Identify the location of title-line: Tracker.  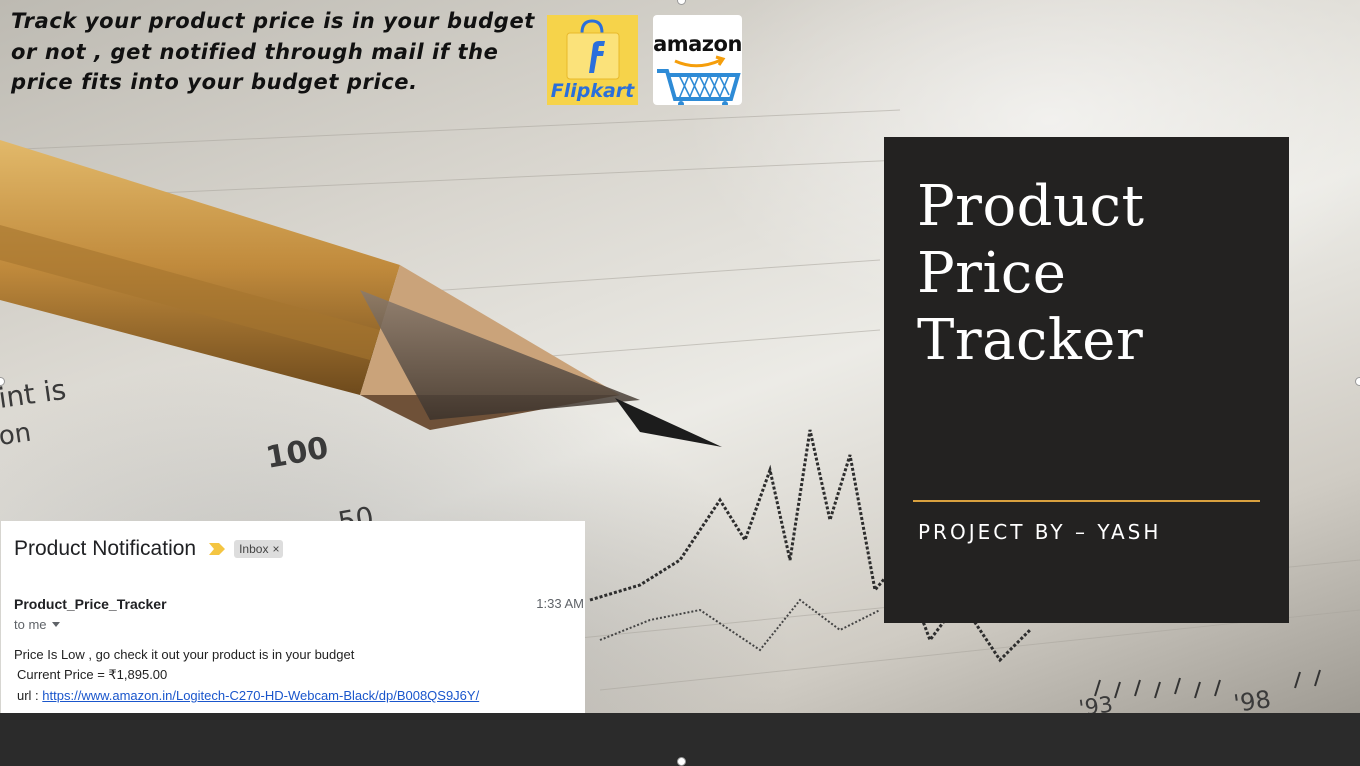
(1030, 340).